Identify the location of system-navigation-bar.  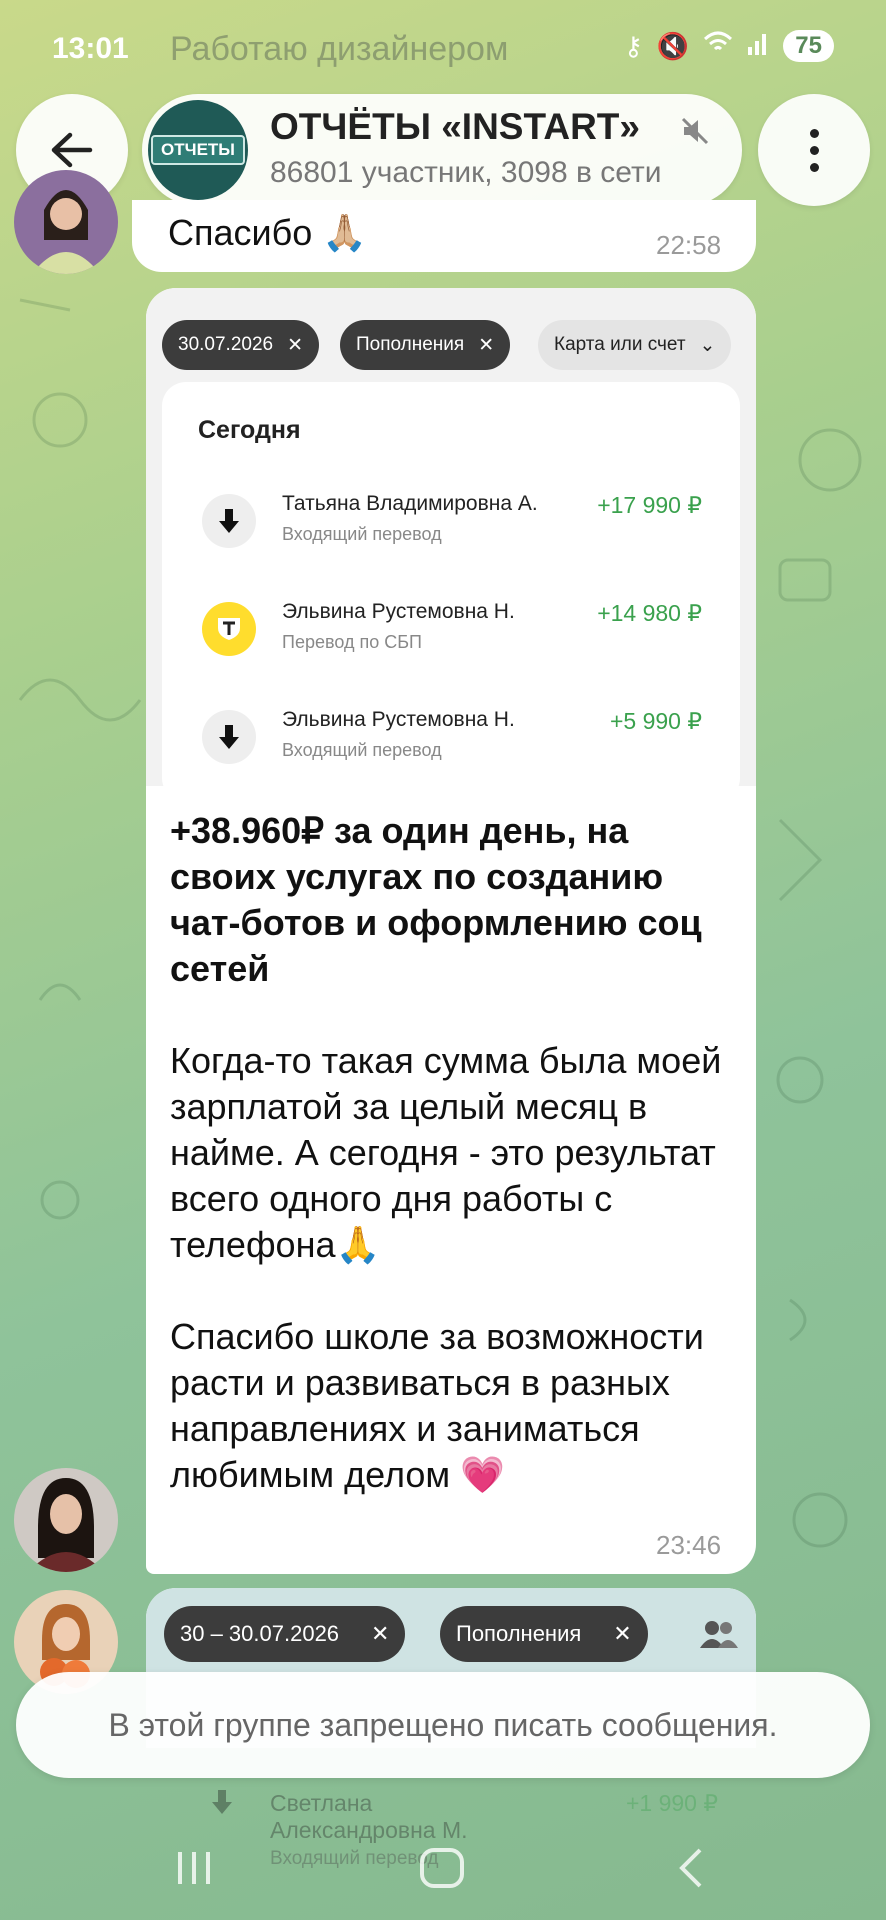
(443, 1865).